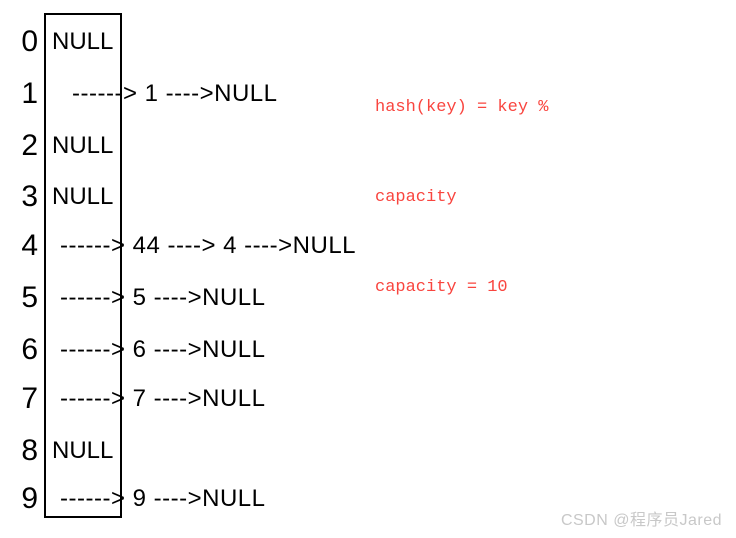  I want to click on hash-formula-line-3: capacity = 10, so click(441, 287).